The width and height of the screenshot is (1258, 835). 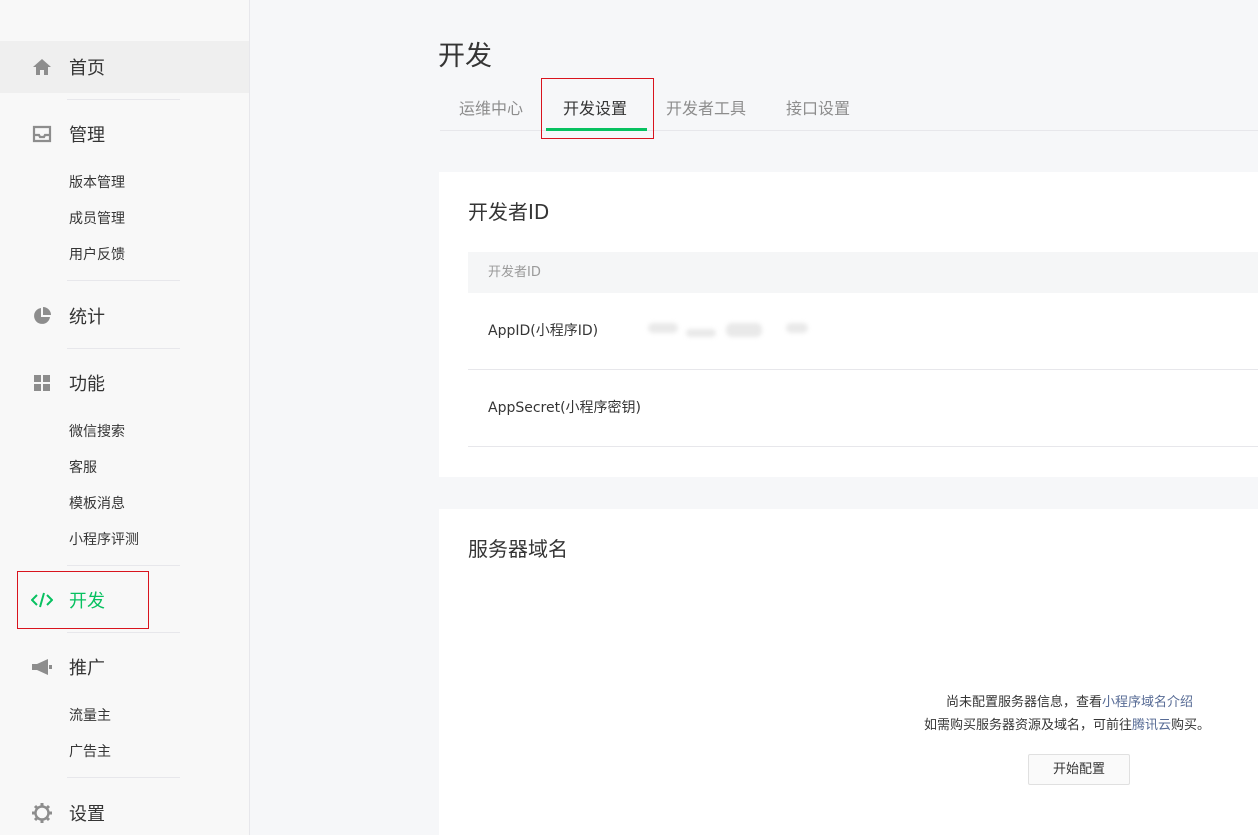 I want to click on tab-dev-tools: 开发者工具, so click(x=706, y=108).